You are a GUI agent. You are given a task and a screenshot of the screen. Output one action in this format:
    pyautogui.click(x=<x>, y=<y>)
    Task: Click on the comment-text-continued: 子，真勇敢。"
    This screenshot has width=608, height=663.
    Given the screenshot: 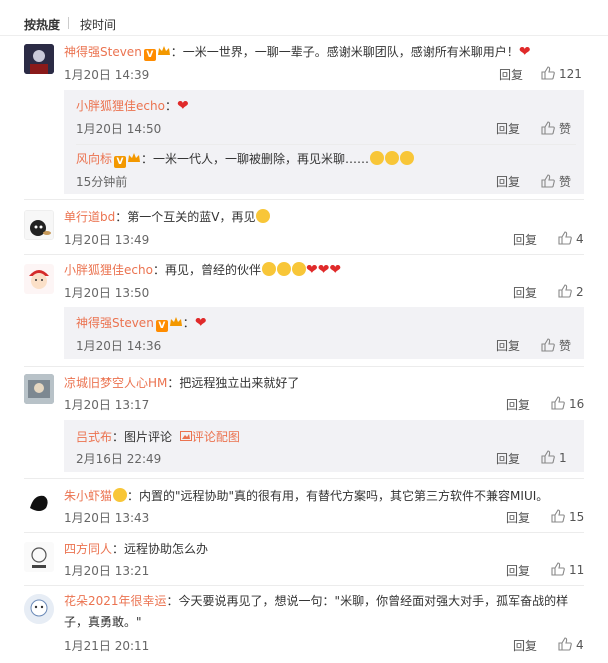 What is the action you would take?
    pyautogui.click(x=103, y=622)
    